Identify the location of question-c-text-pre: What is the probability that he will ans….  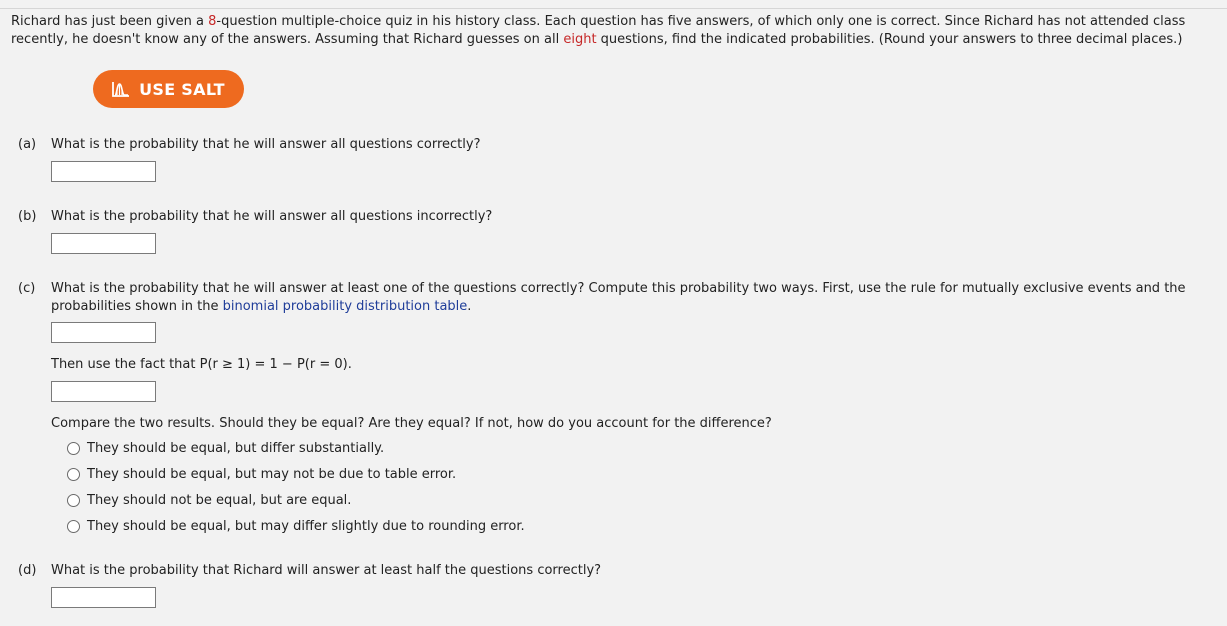
(618, 297).